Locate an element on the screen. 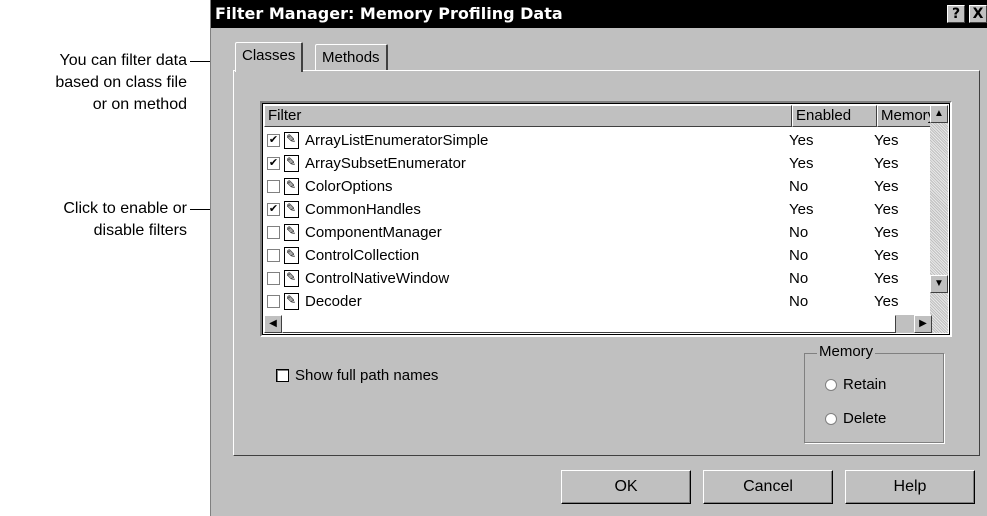 This screenshot has width=987, height=516. list-row: Decoder No Yes is located at coordinates (598, 301).